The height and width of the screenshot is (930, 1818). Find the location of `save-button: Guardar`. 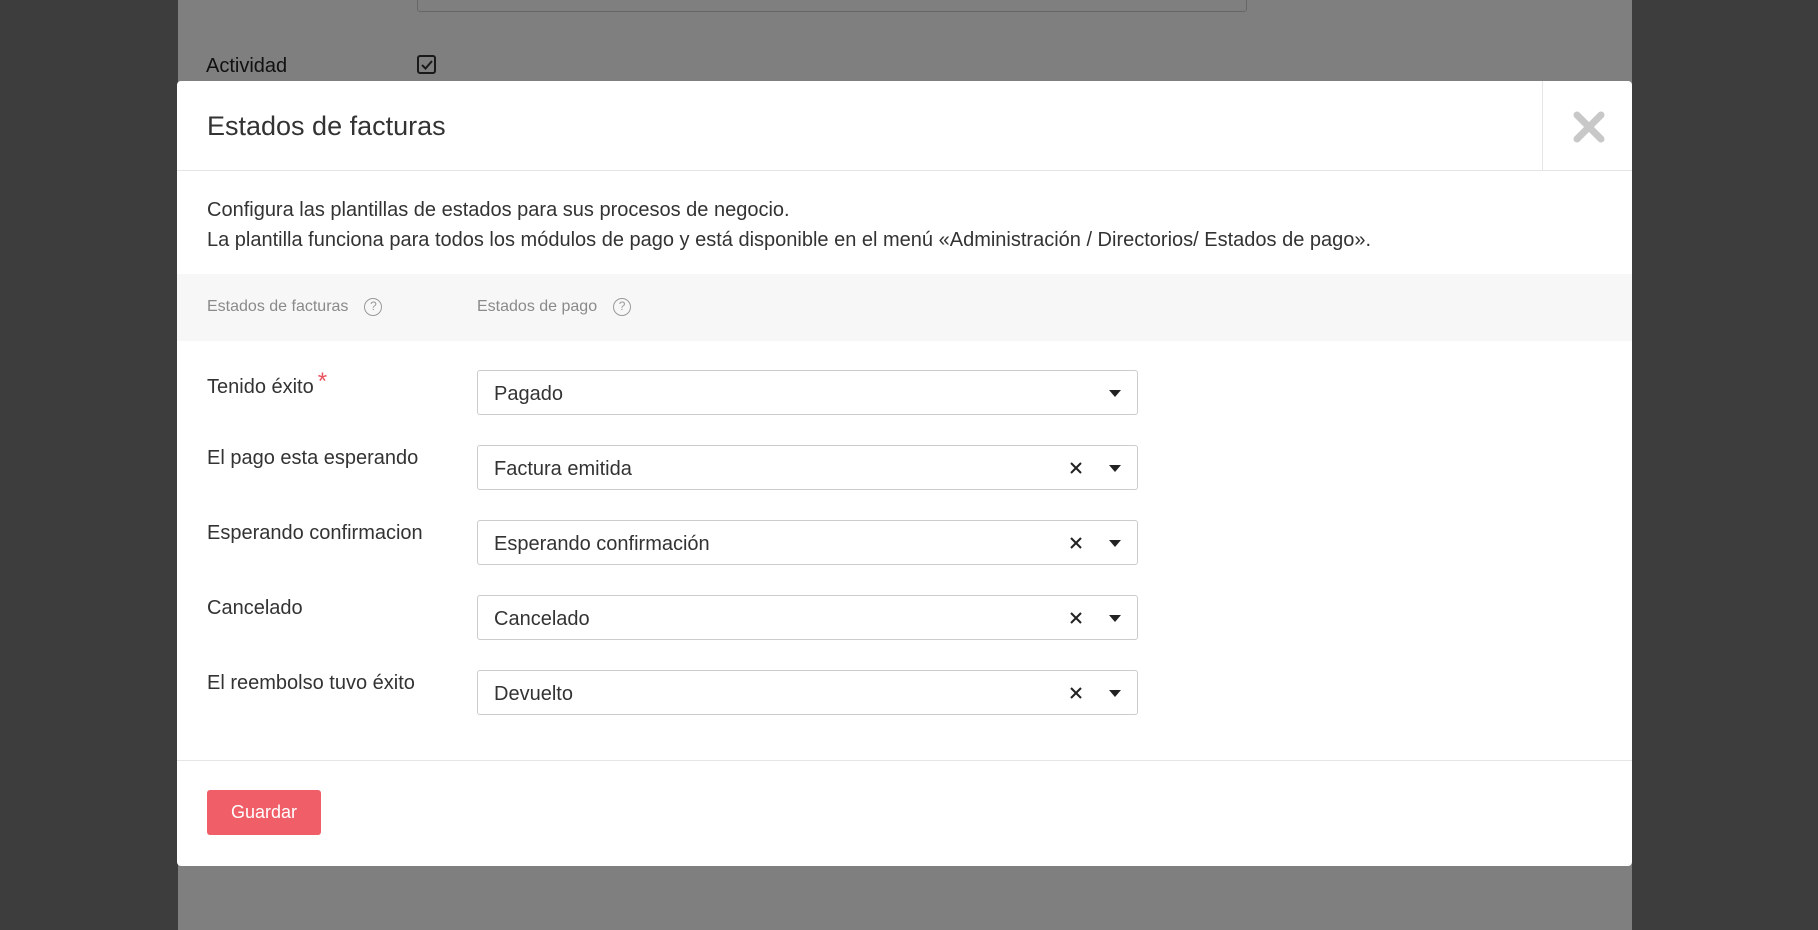

save-button: Guardar is located at coordinates (264, 812).